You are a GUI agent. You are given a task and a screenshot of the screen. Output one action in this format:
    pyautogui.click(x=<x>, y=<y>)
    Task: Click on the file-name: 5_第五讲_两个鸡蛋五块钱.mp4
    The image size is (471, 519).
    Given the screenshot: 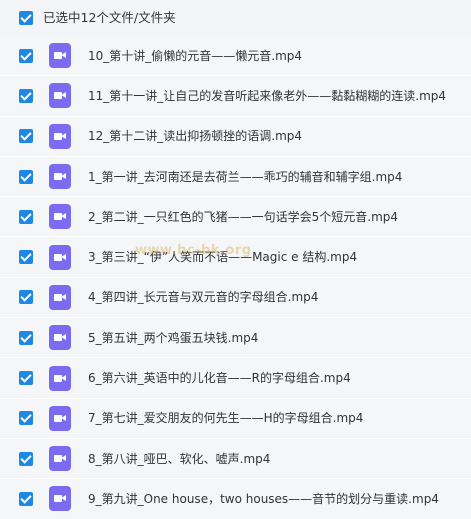 What is the action you would take?
    pyautogui.click(x=173, y=338)
    